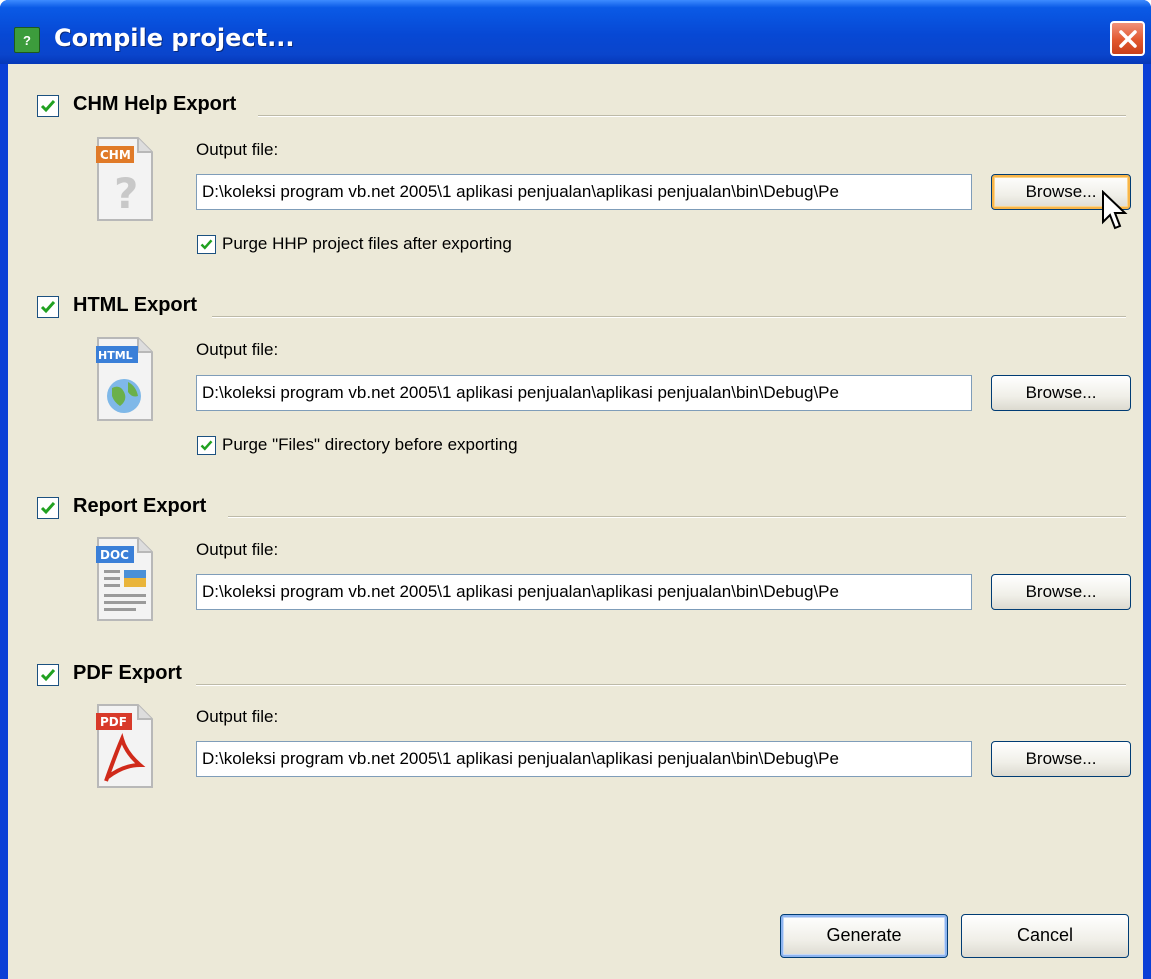 The width and height of the screenshot is (1151, 979). I want to click on report-export-checkbox, so click(48, 508).